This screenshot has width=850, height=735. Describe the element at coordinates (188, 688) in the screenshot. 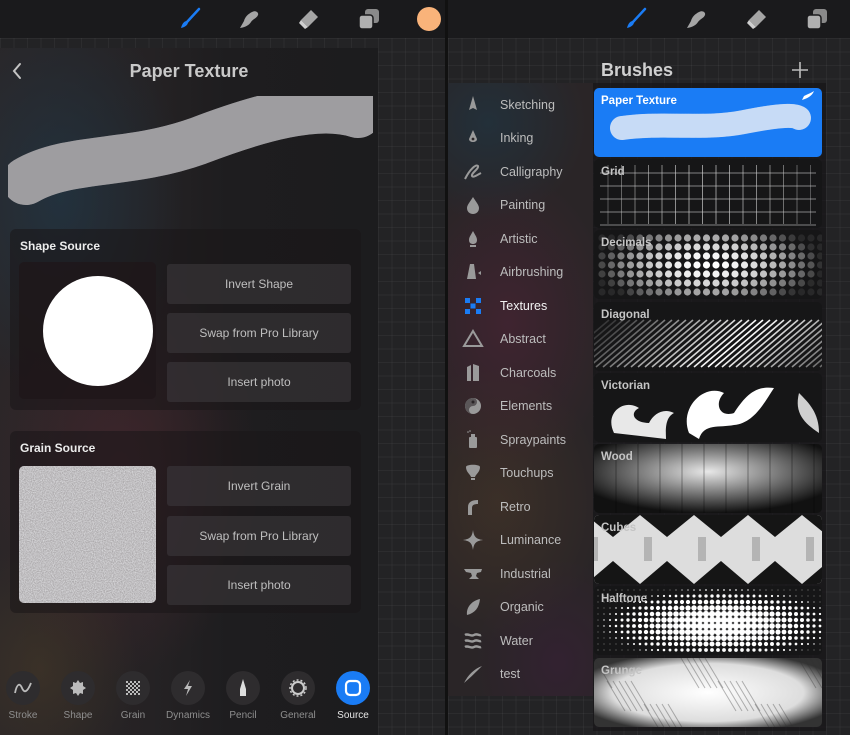

I see `lightning-icon` at that location.